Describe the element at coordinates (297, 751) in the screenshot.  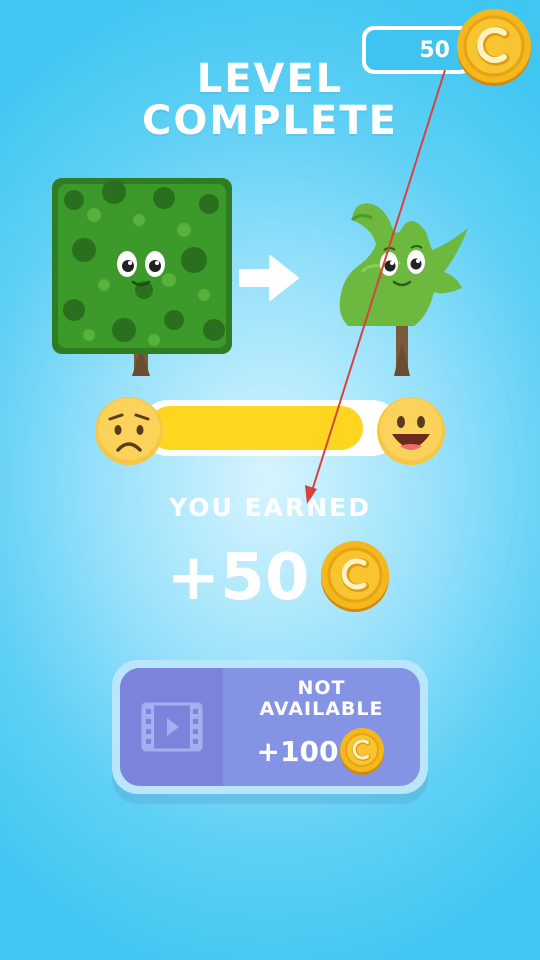
I see `reward-amount: +100` at that location.